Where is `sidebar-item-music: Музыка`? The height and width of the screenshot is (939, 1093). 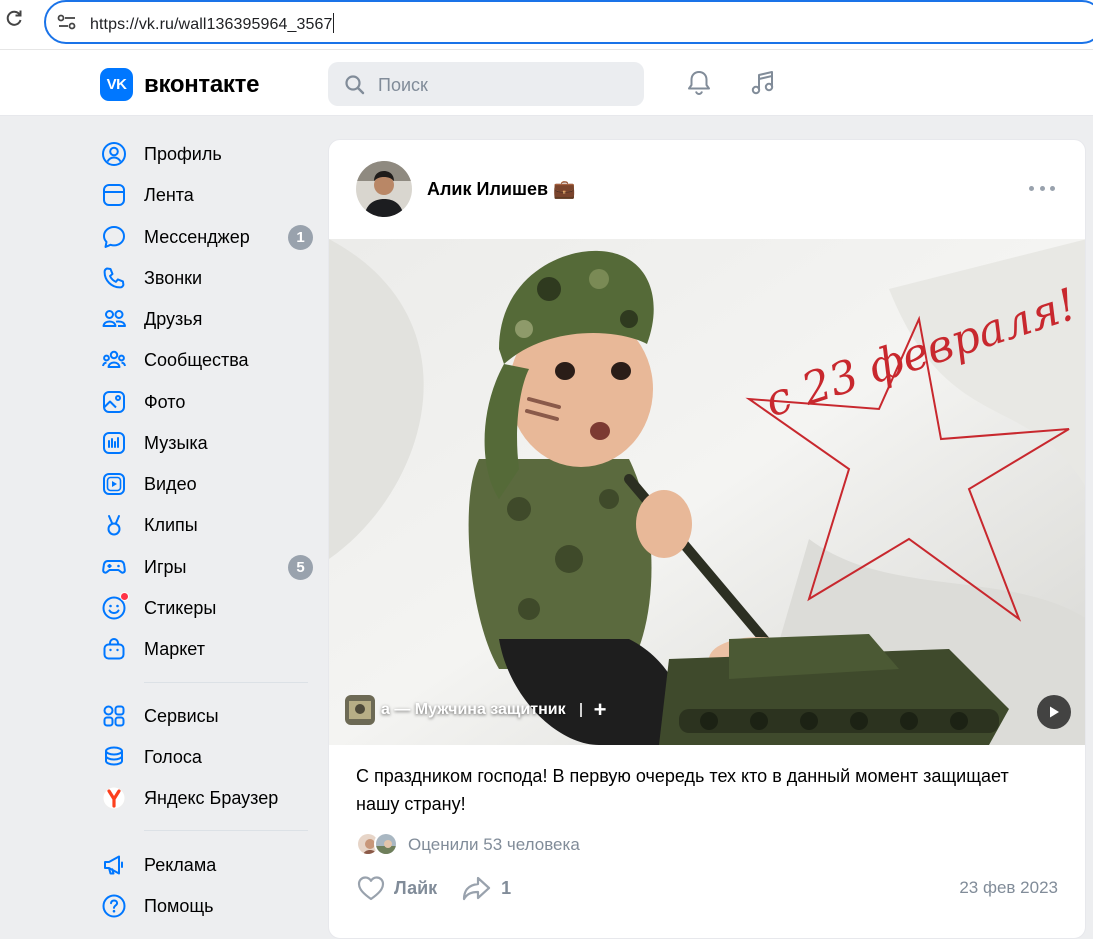
sidebar-item-music: Музыка is located at coordinates (207, 443).